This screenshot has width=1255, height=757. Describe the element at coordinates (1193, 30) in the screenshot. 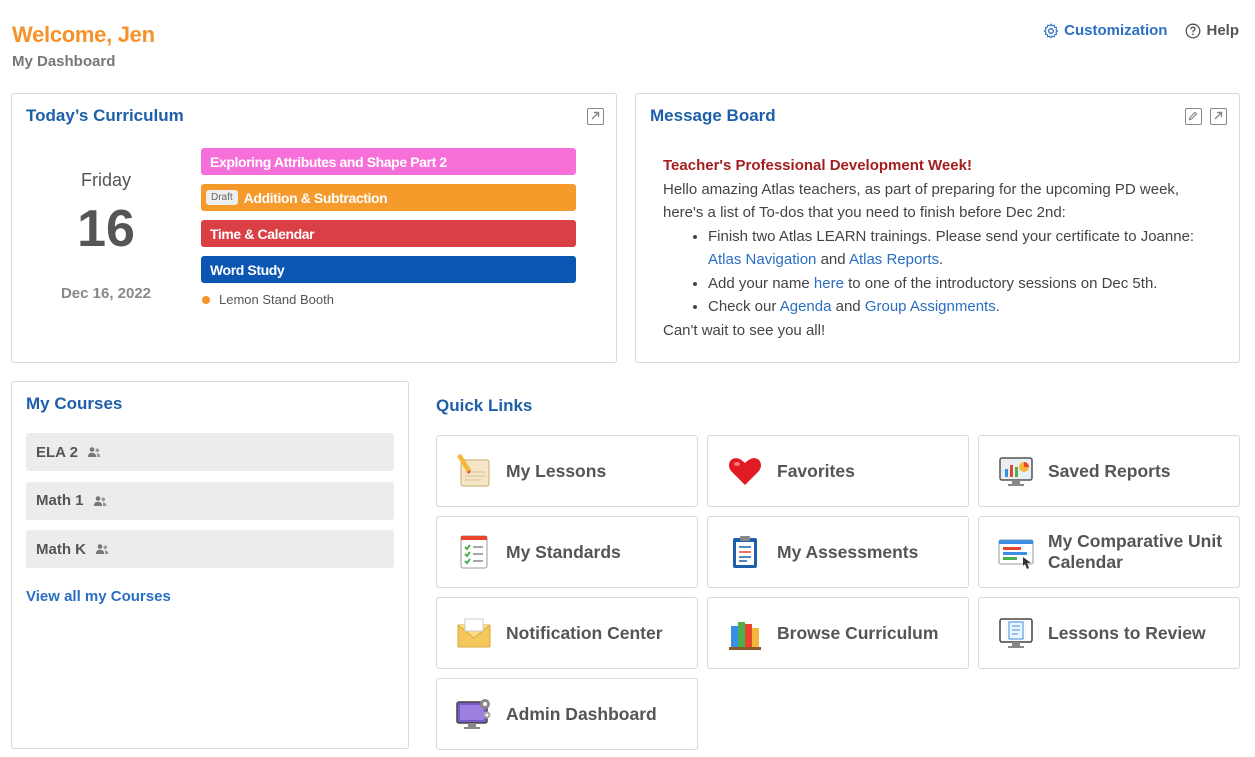

I see `question-circle-icon` at that location.